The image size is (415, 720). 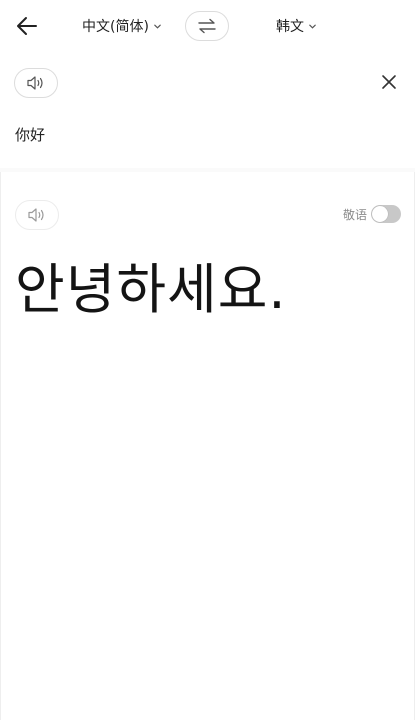 I want to click on source-speak-button, so click(x=36, y=83).